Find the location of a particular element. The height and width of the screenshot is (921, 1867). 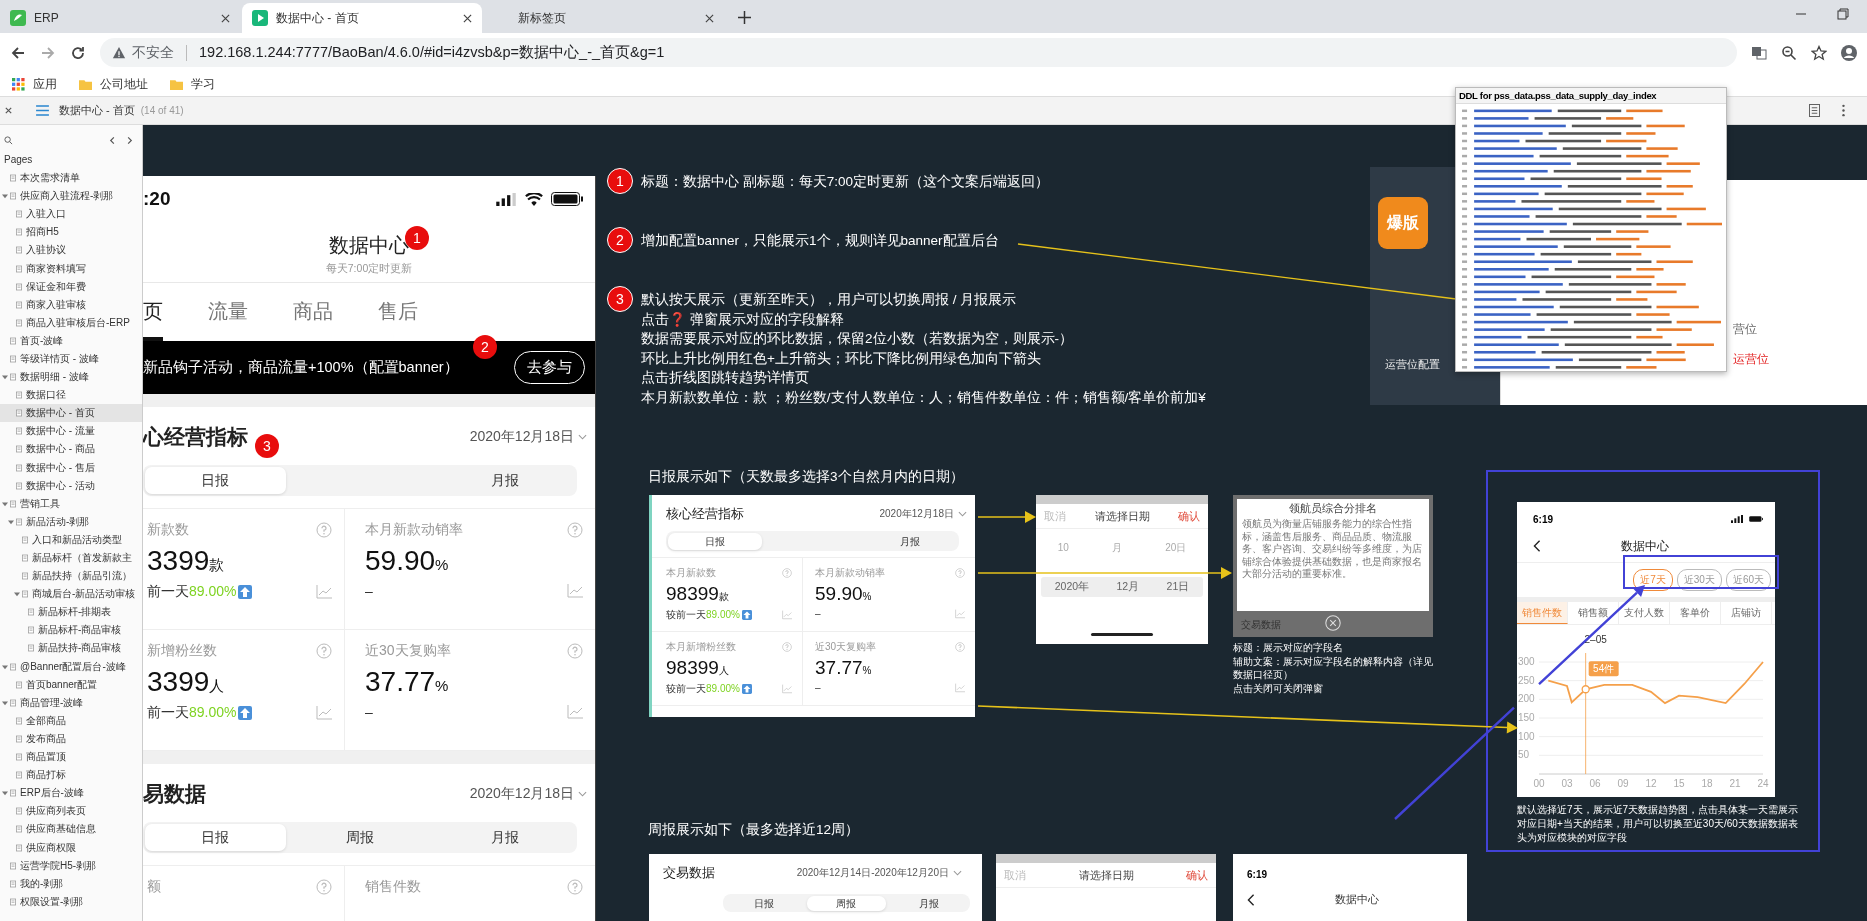

page-item: 数据中心 - 售后 is located at coordinates (71, 467).